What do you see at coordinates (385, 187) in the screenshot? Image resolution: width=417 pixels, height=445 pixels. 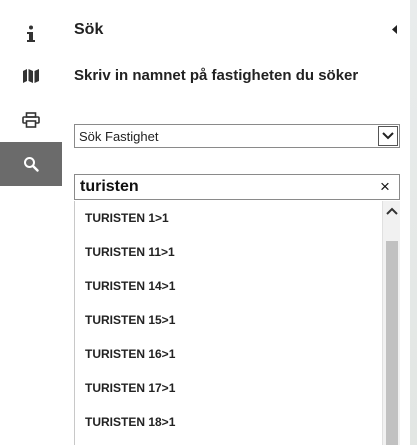 I see `clear-search-button: ×` at bounding box center [385, 187].